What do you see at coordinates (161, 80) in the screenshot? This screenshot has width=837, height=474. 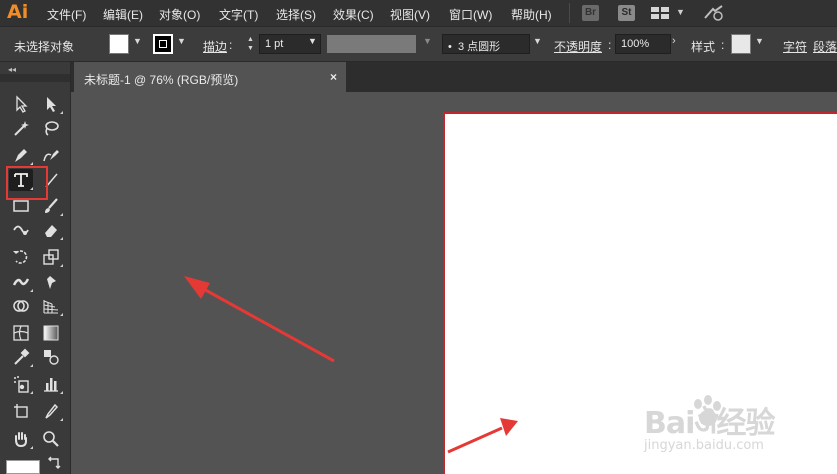 I see `document-tab-title: 未标题-1 @ 76% (RGB/预览)` at bounding box center [161, 80].